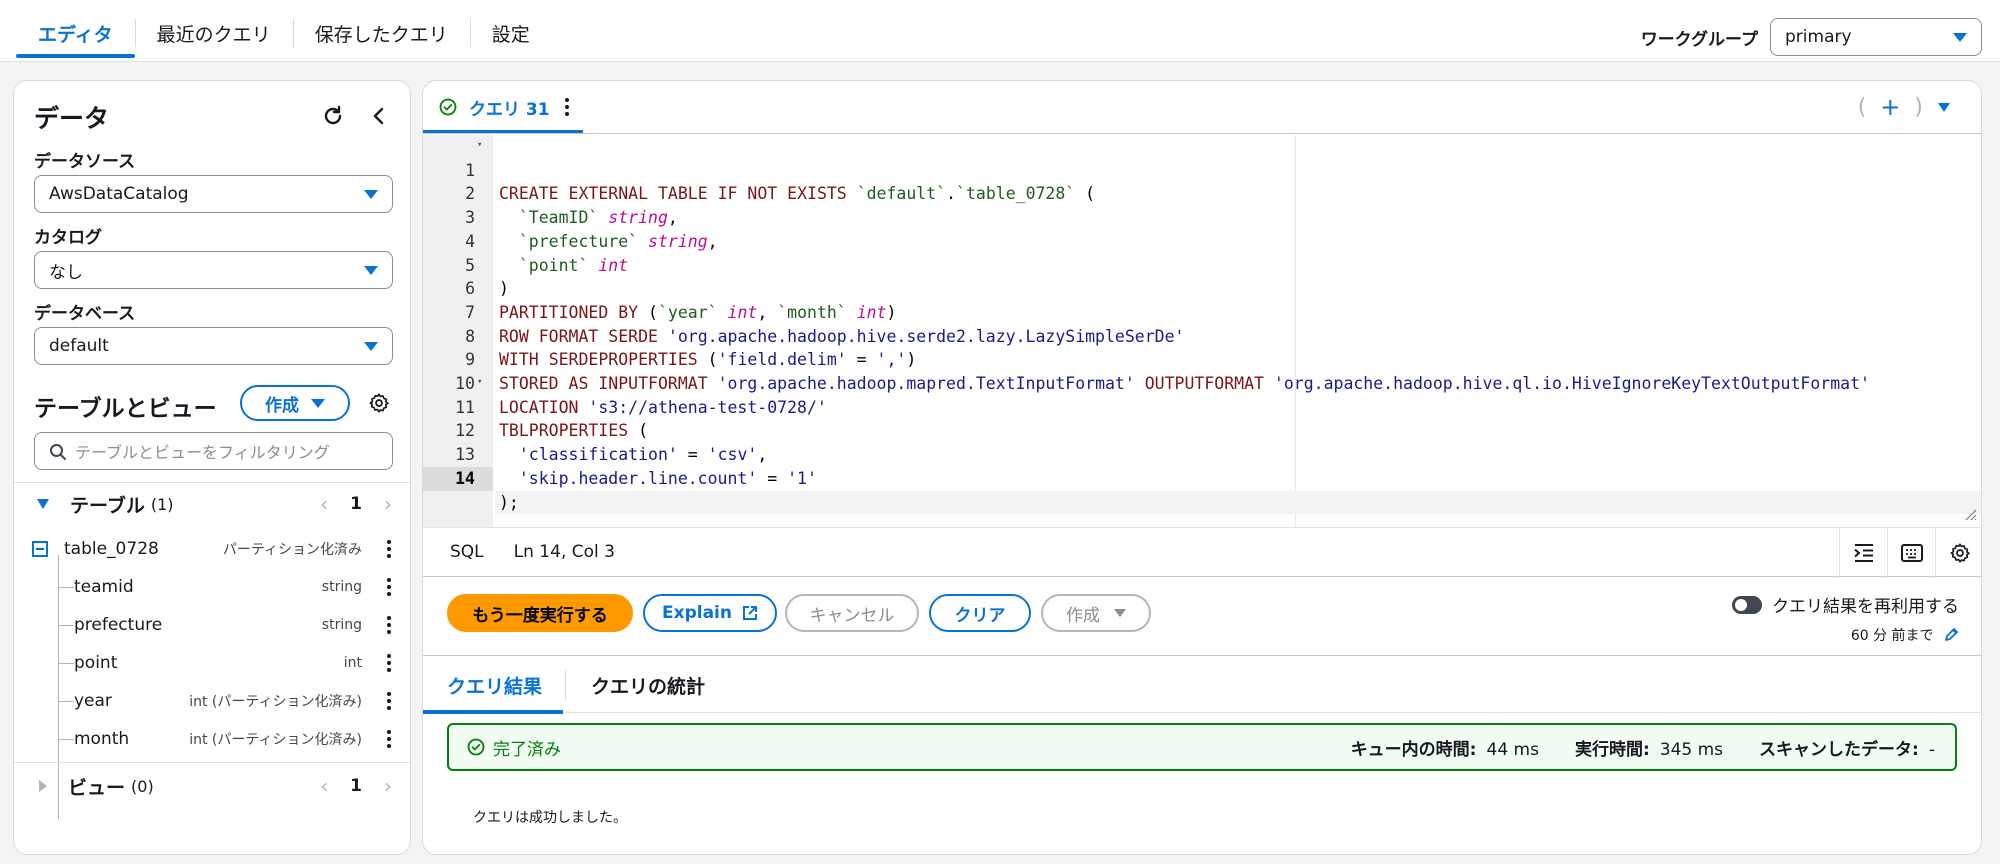 This screenshot has width=2000, height=864. I want to click on cancel-button: キャンセル, so click(852, 613).